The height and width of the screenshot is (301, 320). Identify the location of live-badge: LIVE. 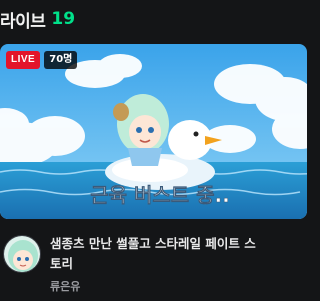
(23, 60).